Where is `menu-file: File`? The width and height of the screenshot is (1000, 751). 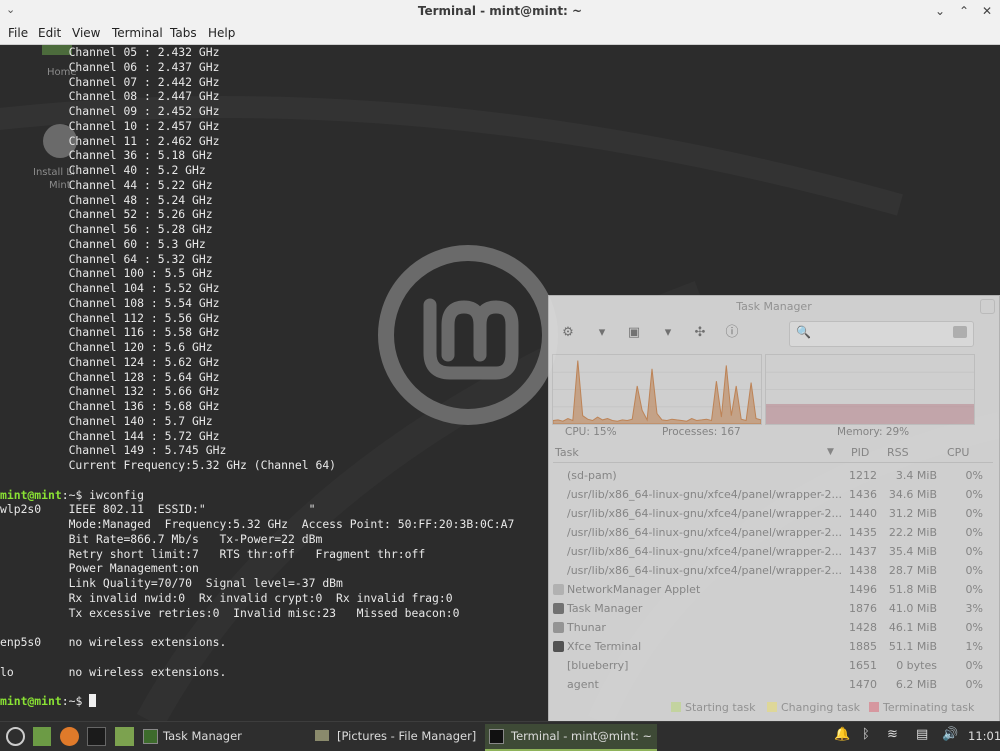 menu-file: File is located at coordinates (18, 33).